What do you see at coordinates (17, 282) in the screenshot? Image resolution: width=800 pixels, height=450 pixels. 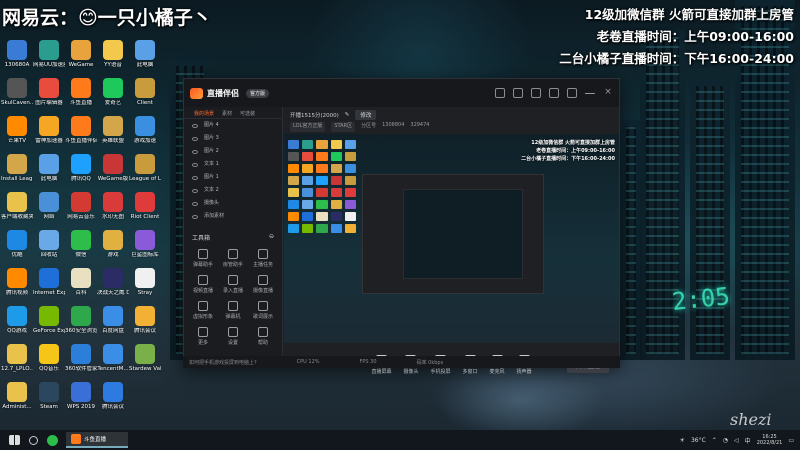 I see `desktop-icon: 腾讯视频` at bounding box center [17, 282].